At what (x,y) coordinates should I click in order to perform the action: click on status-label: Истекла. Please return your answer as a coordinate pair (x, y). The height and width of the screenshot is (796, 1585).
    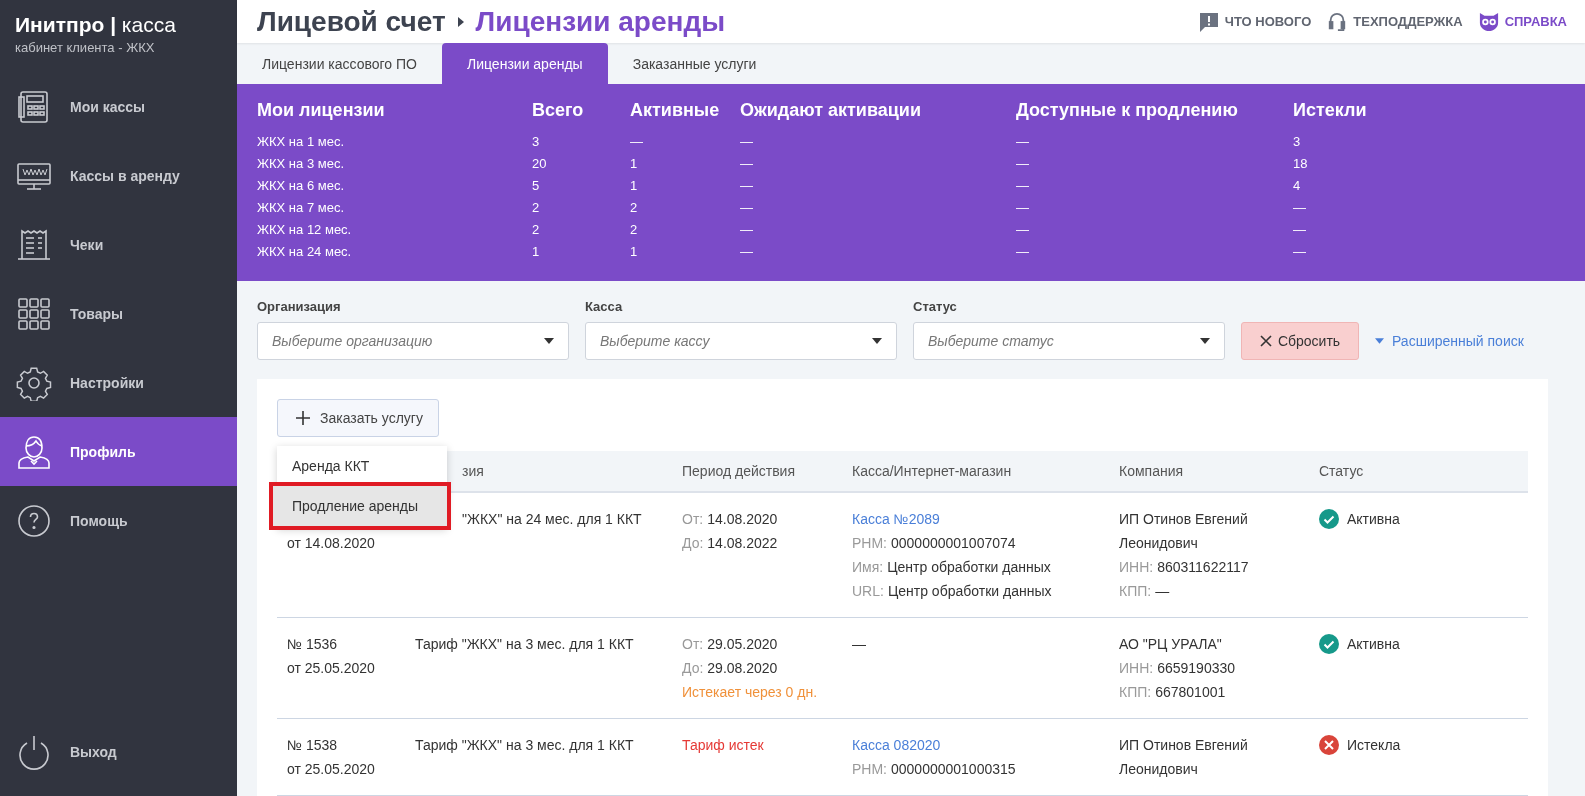
    Looking at the image, I should click on (1374, 745).